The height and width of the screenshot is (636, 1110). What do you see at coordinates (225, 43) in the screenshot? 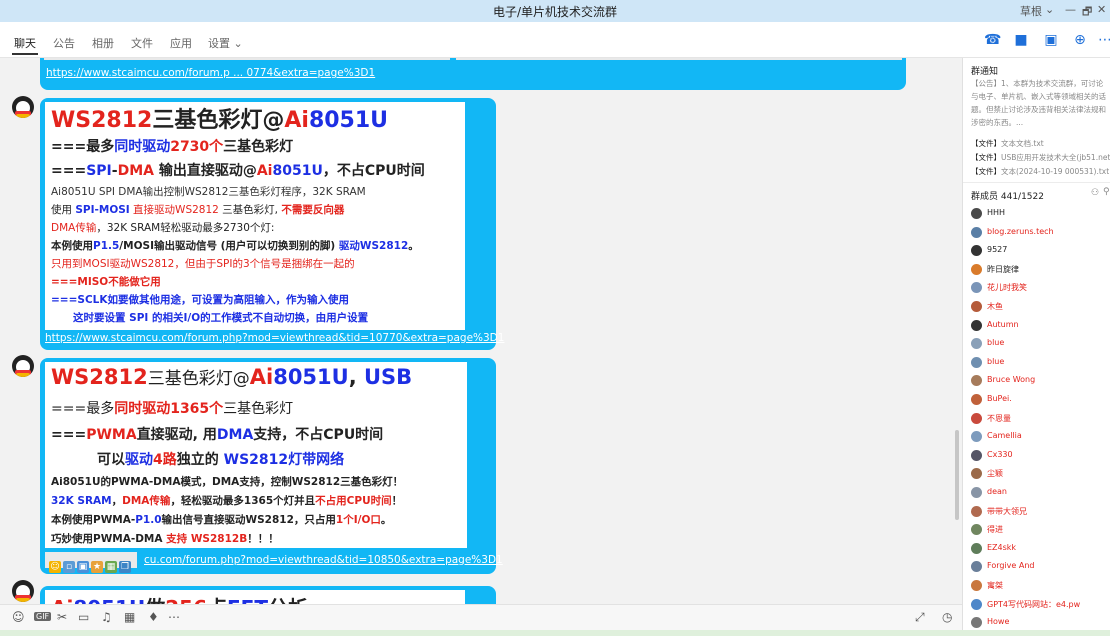
I see `tab-settings: 设置 ⌄` at bounding box center [225, 43].